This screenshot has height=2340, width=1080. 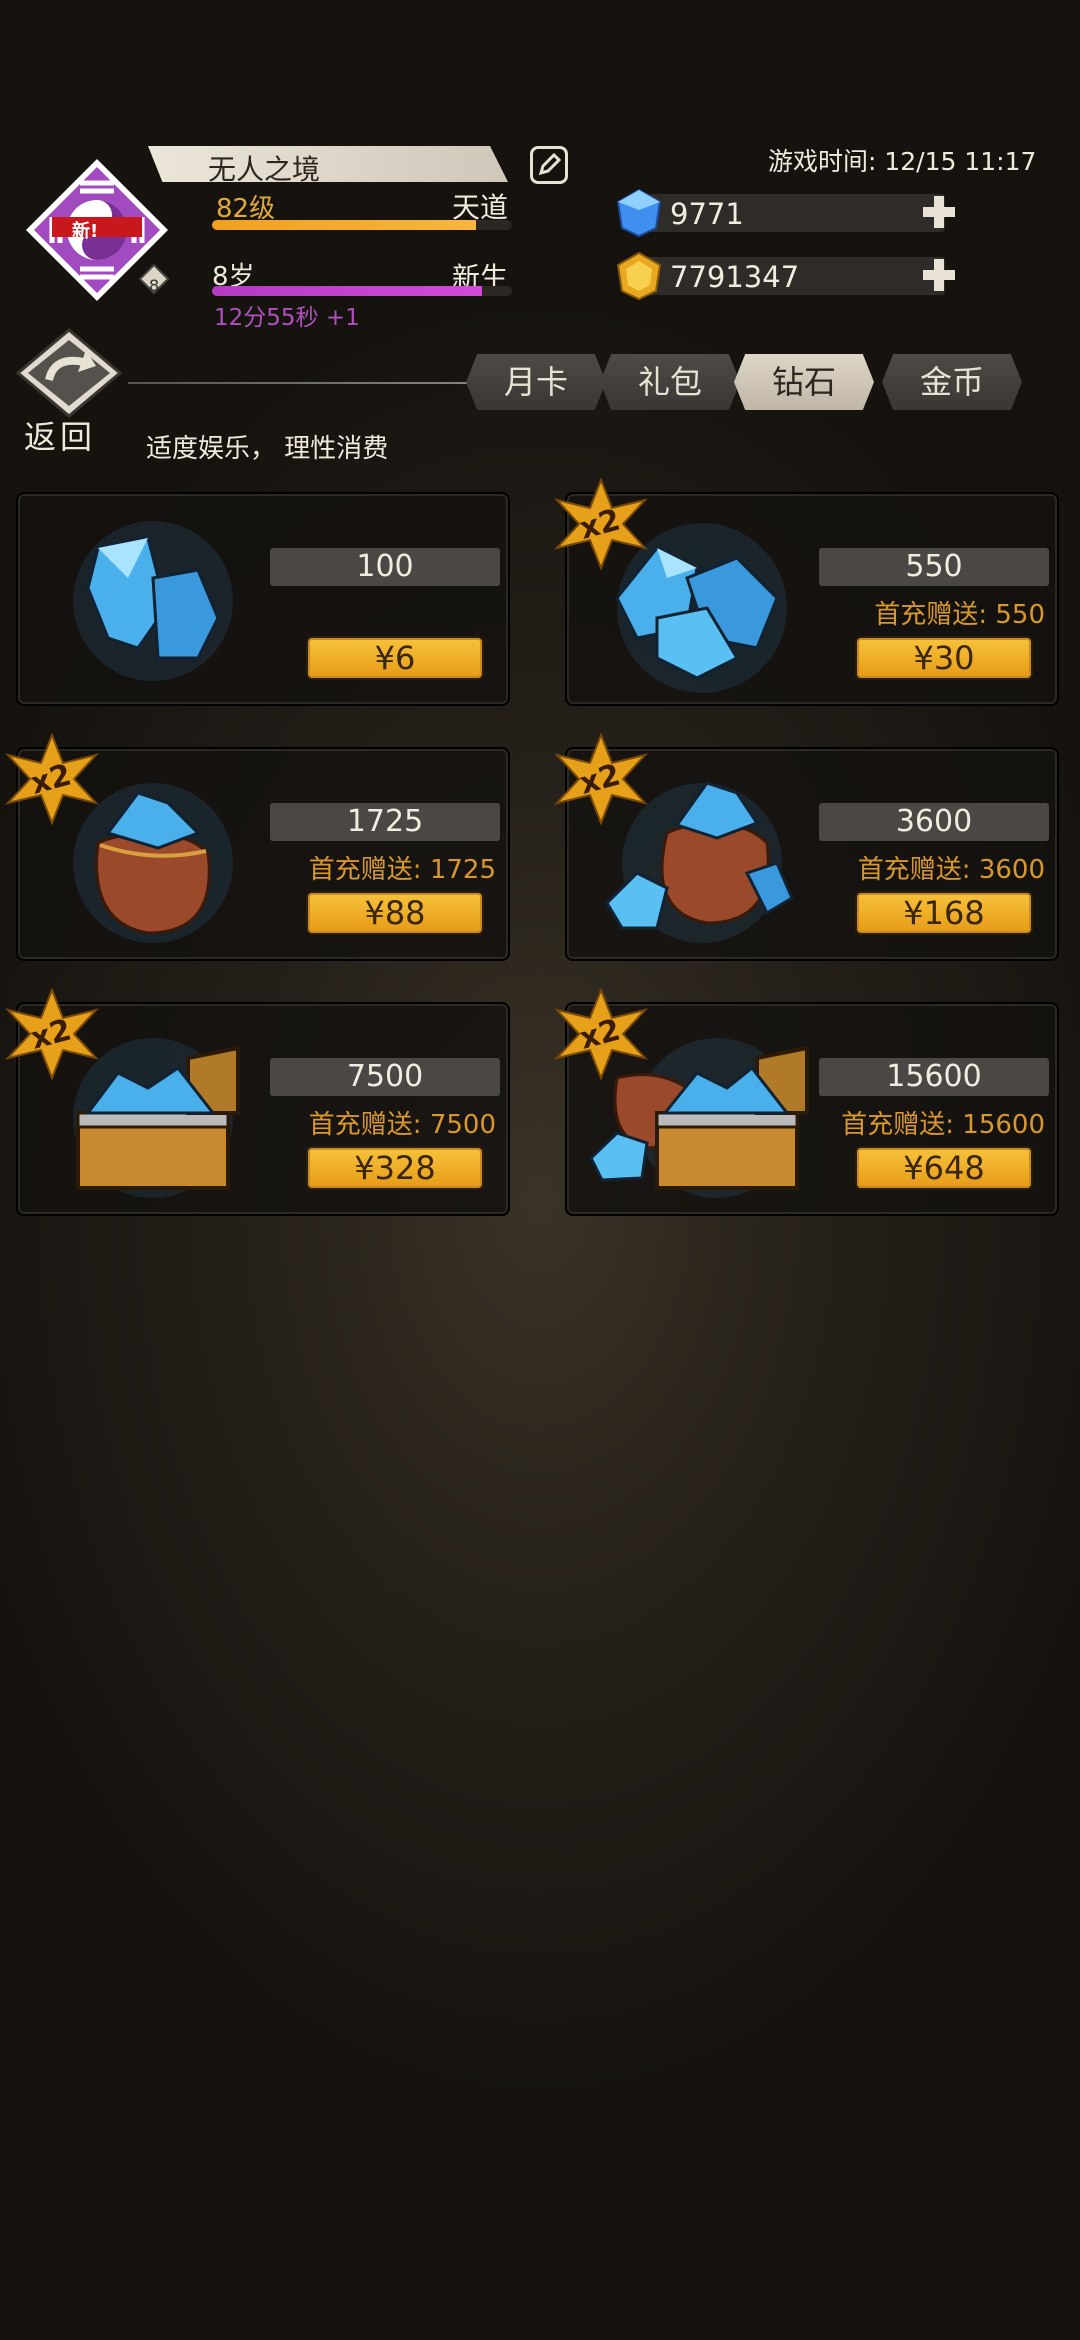 I want to click on tab-gift-pack: 礼包, so click(x=670, y=382).